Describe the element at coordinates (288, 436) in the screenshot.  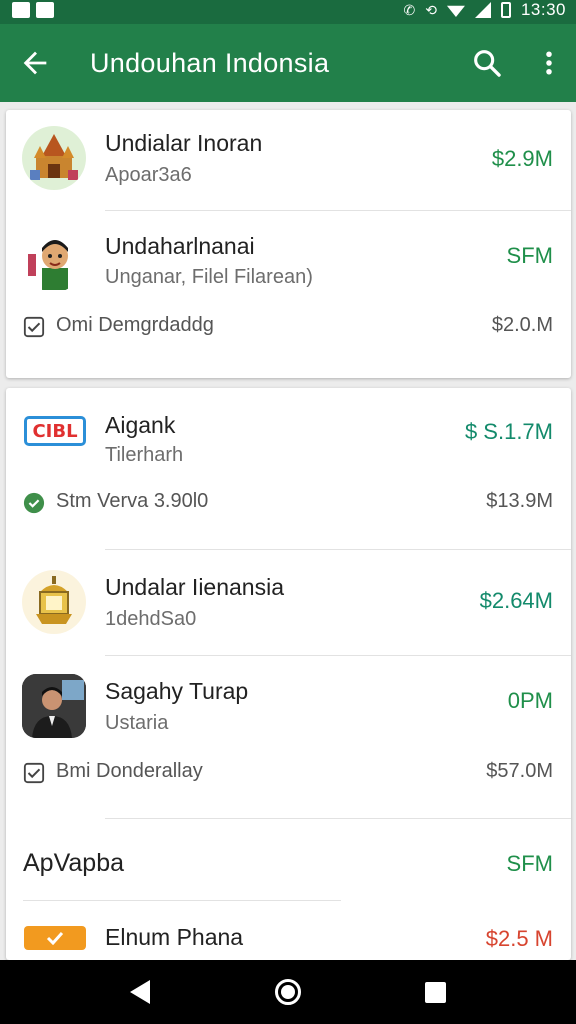
I see `list-item: CIBL Aigank Tilerharh $ S.1.7M` at that location.